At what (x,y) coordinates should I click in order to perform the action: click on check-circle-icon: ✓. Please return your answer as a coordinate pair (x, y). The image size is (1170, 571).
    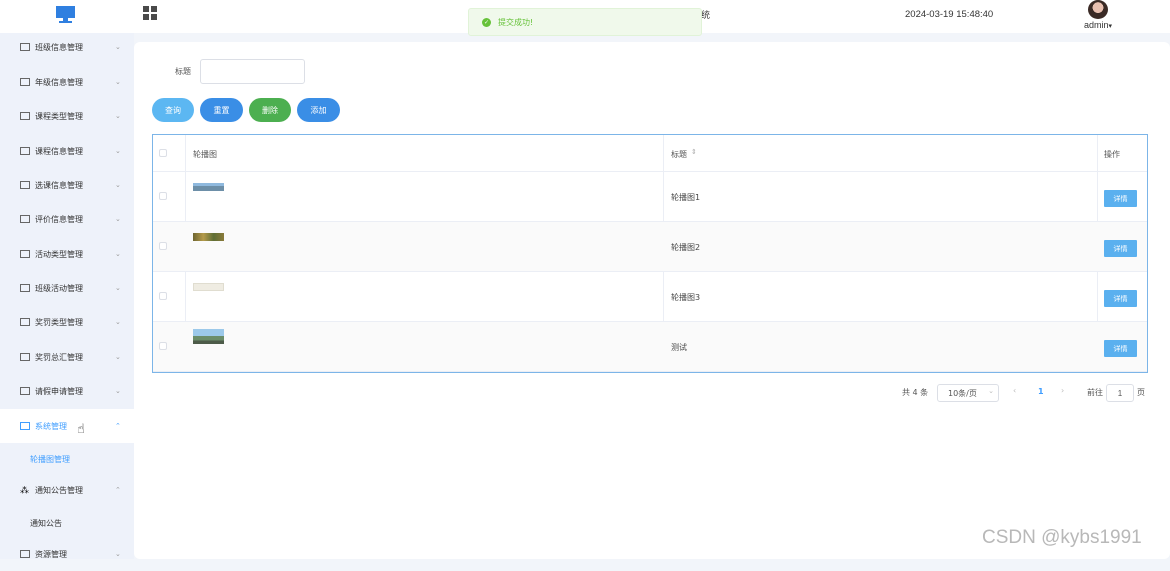
    Looking at the image, I should click on (486, 22).